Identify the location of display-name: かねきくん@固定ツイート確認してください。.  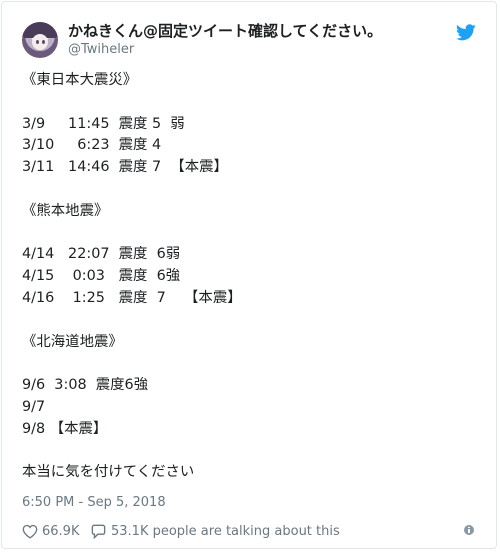
(225, 31).